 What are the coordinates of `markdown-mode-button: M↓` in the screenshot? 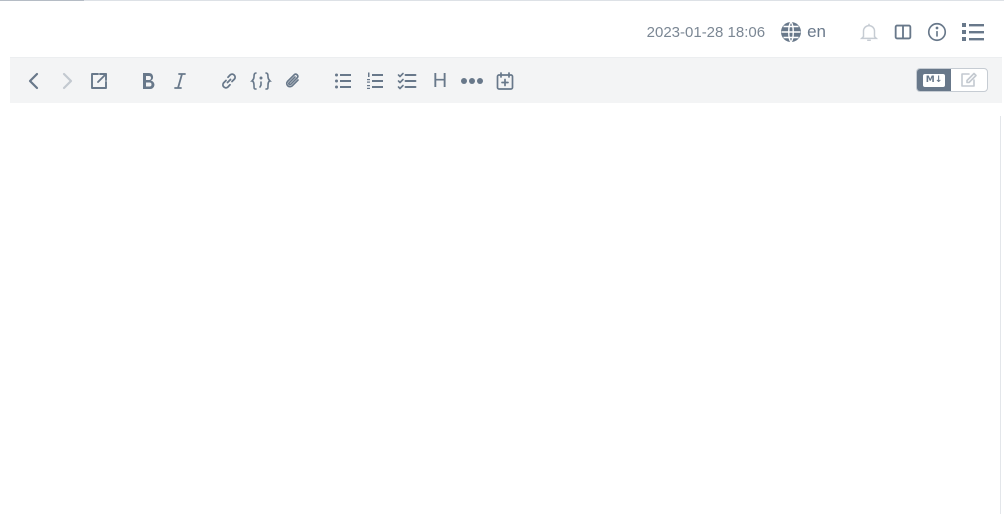 It's located at (934, 80).